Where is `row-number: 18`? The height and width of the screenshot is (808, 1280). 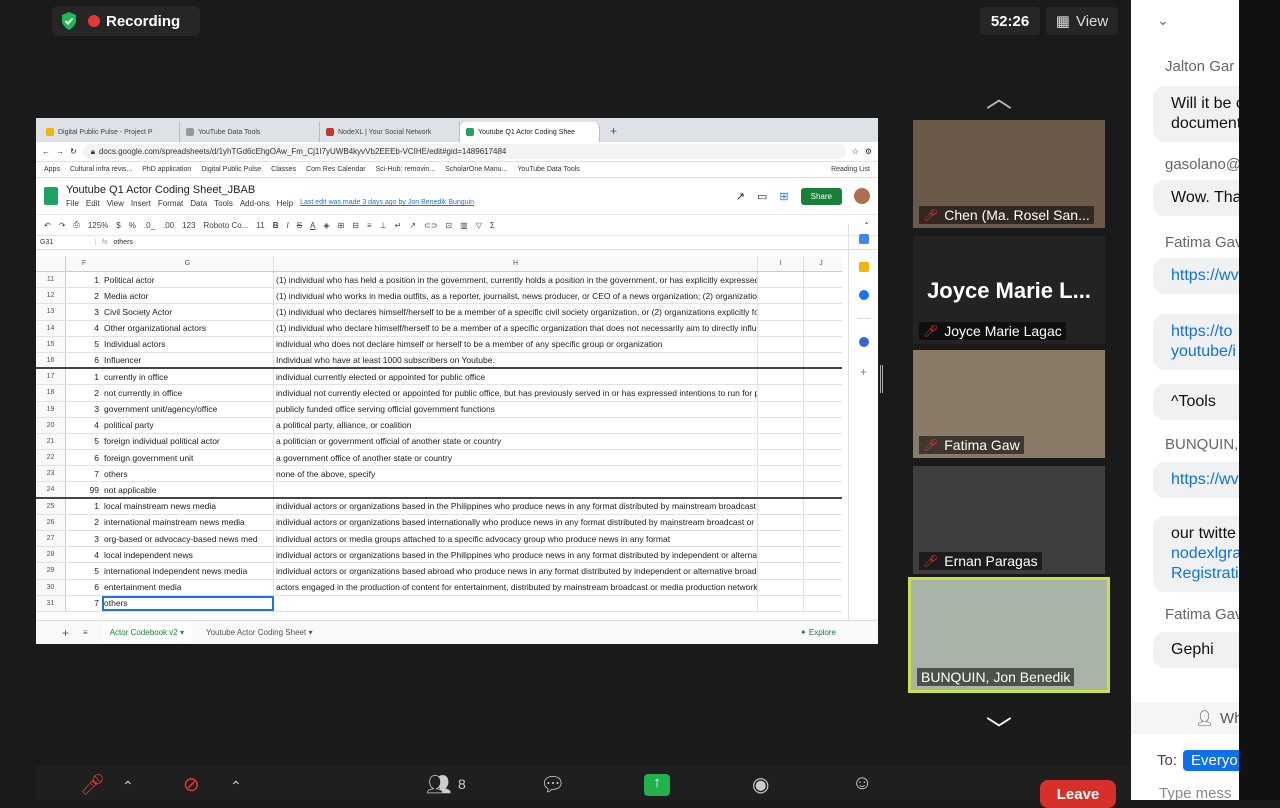
row-number: 18 is located at coordinates (51, 393).